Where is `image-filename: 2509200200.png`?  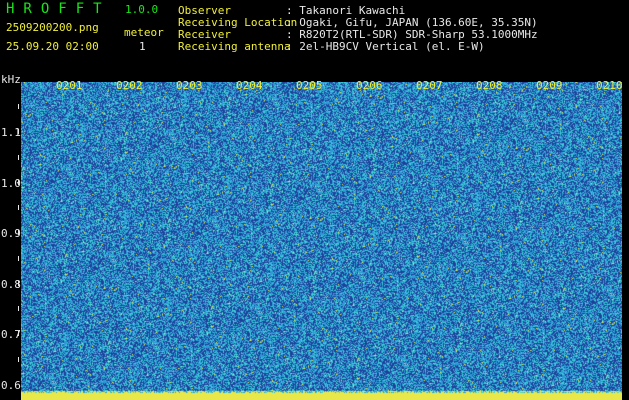
image-filename: 2509200200.png is located at coordinates (52, 27).